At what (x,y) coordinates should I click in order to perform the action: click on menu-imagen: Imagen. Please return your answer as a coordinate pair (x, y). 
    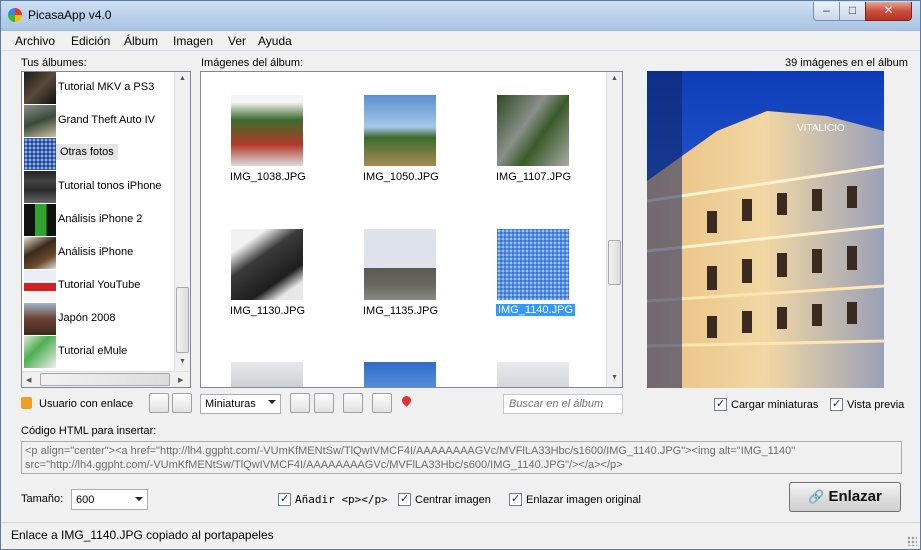
    Looking at the image, I should click on (193, 41).